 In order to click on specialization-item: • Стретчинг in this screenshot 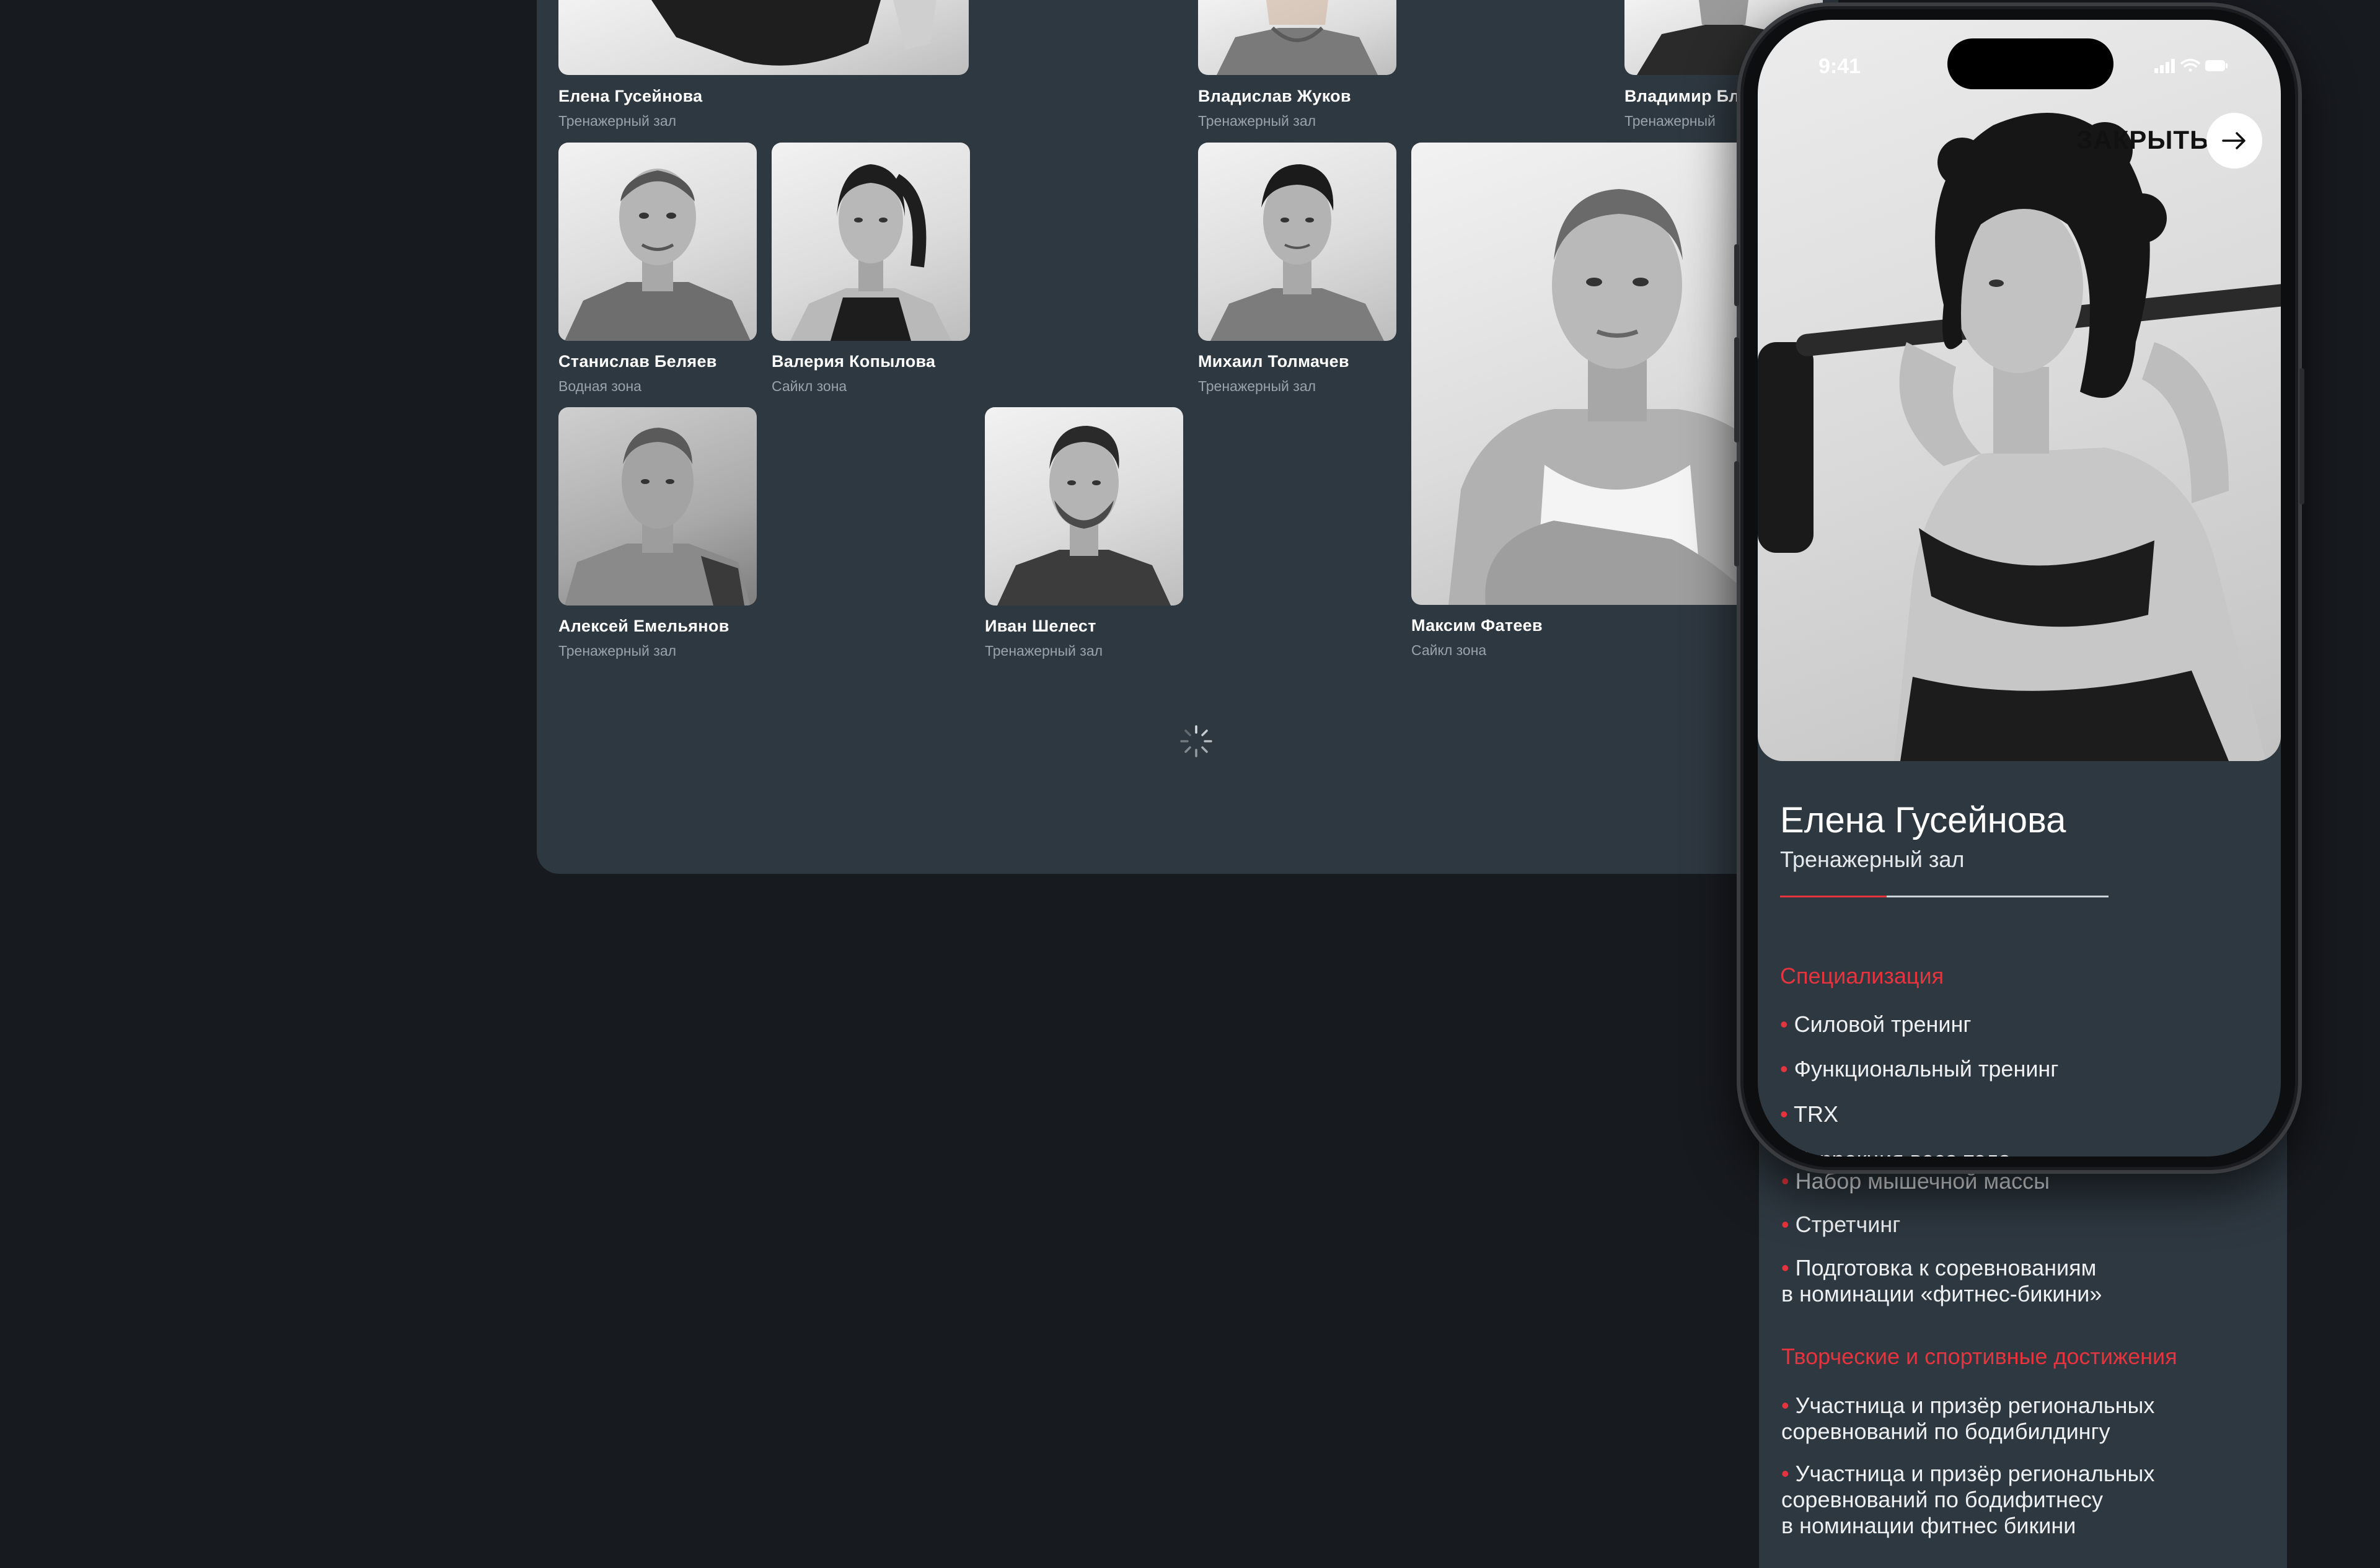, I will do `click(1841, 1224)`.